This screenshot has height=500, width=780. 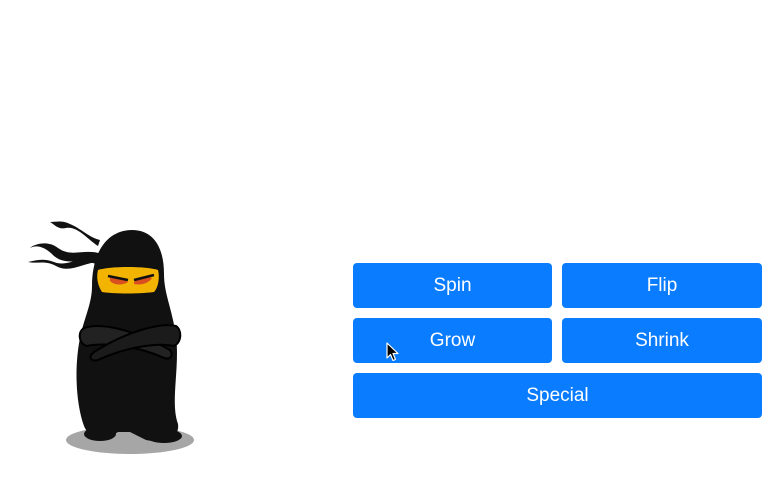 I want to click on grow-button: Grow, so click(x=452, y=340).